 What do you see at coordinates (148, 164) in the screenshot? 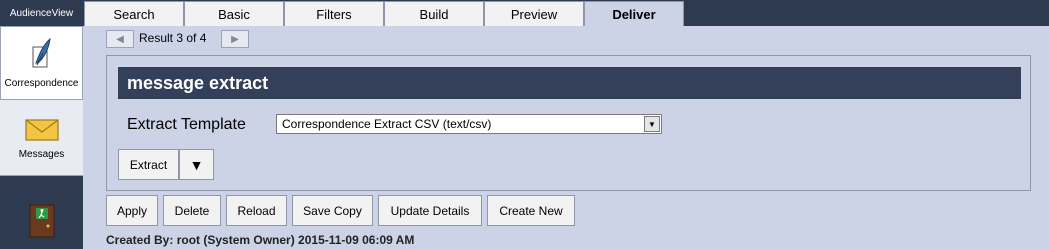
I see `extract-button: Extract` at bounding box center [148, 164].